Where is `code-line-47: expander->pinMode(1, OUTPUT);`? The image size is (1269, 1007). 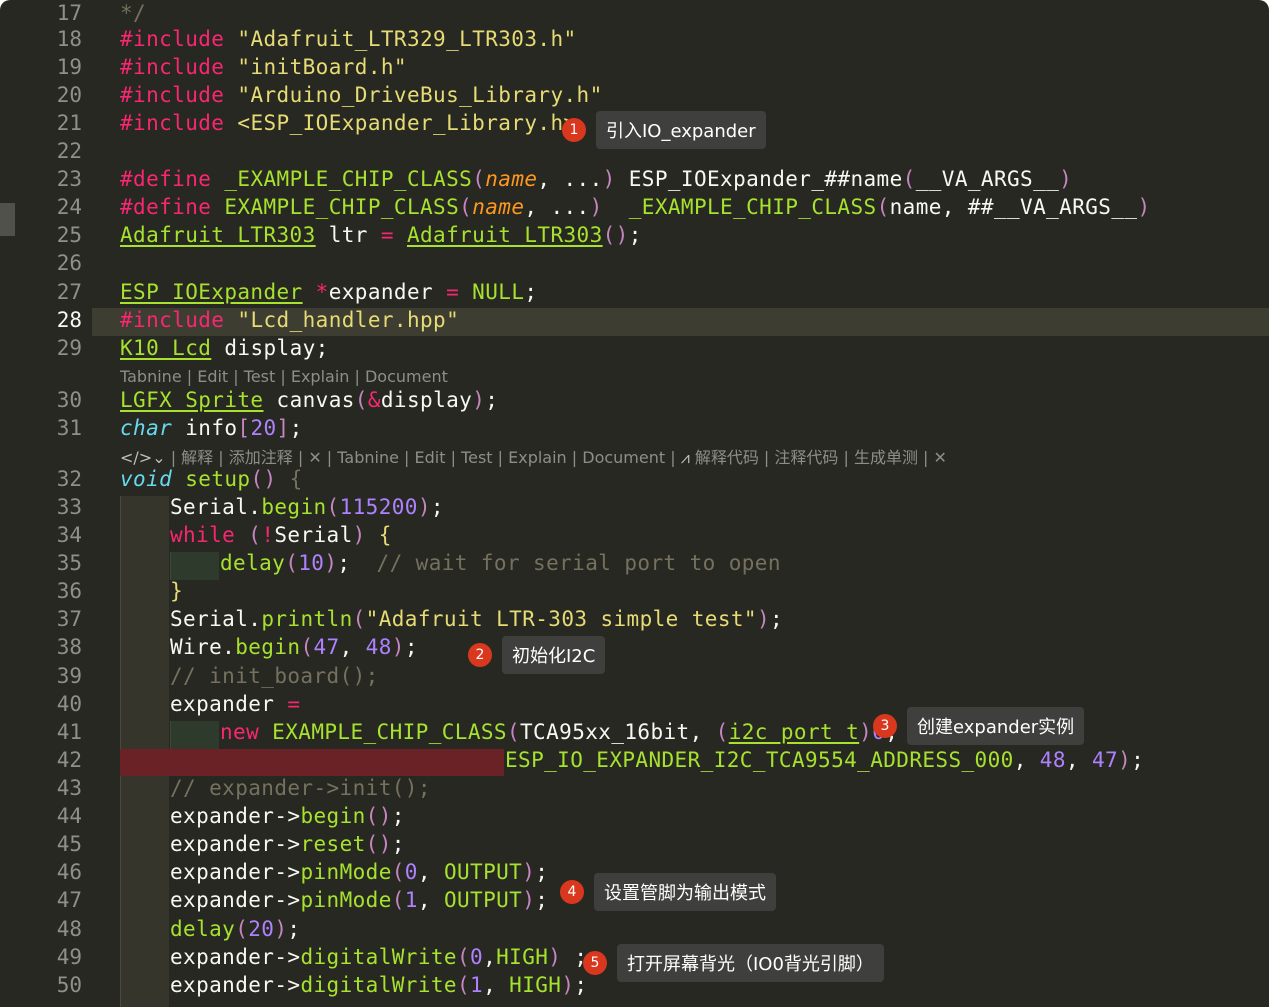 code-line-47: expander->pinMode(1, OUTPUT); is located at coordinates (359, 900).